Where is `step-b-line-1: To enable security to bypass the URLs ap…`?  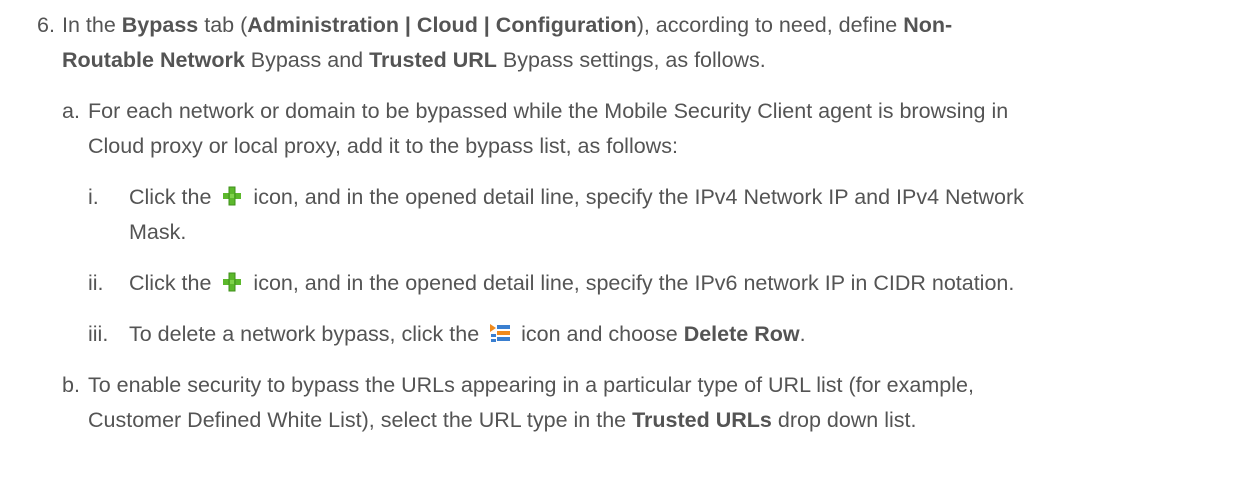 step-b-line-1: To enable security to bypass the URLs ap… is located at coordinates (531, 385).